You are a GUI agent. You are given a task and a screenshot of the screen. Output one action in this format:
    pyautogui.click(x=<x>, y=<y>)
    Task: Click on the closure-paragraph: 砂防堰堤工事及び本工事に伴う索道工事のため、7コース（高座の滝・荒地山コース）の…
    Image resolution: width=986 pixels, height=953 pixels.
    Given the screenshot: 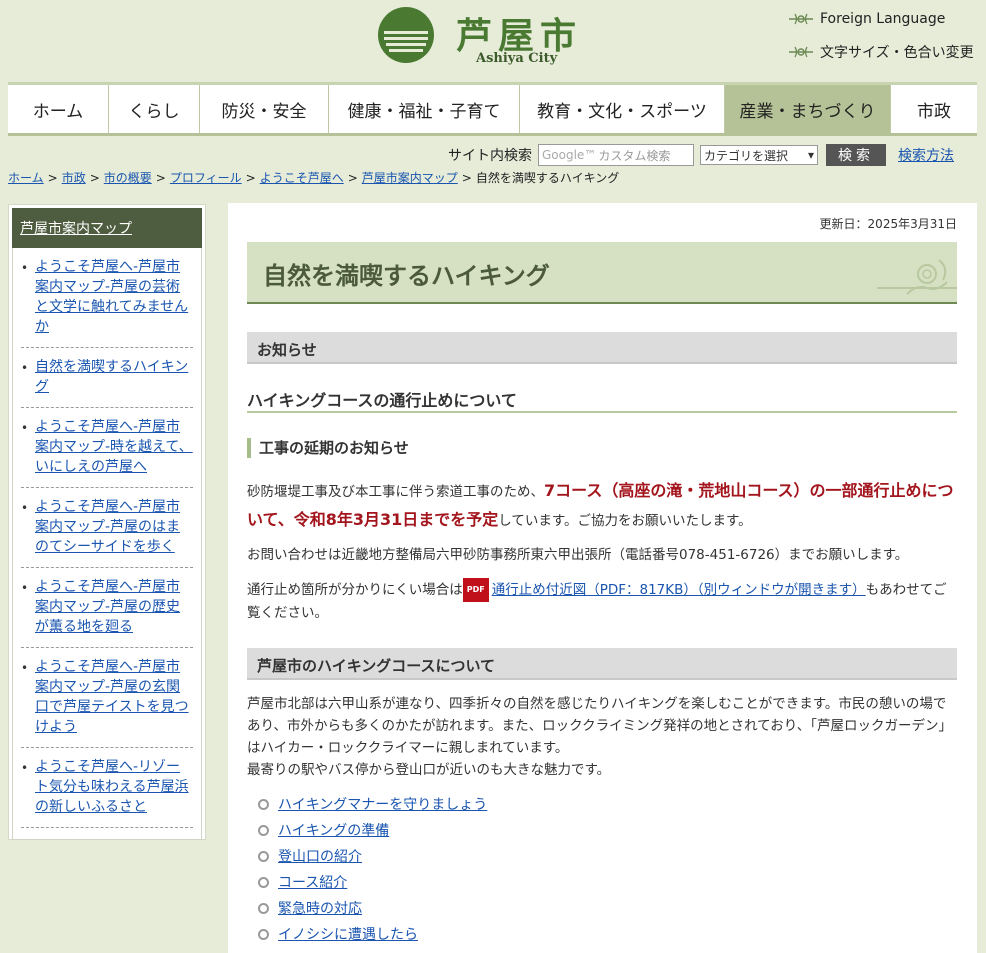 What is the action you would take?
    pyautogui.click(x=603, y=506)
    